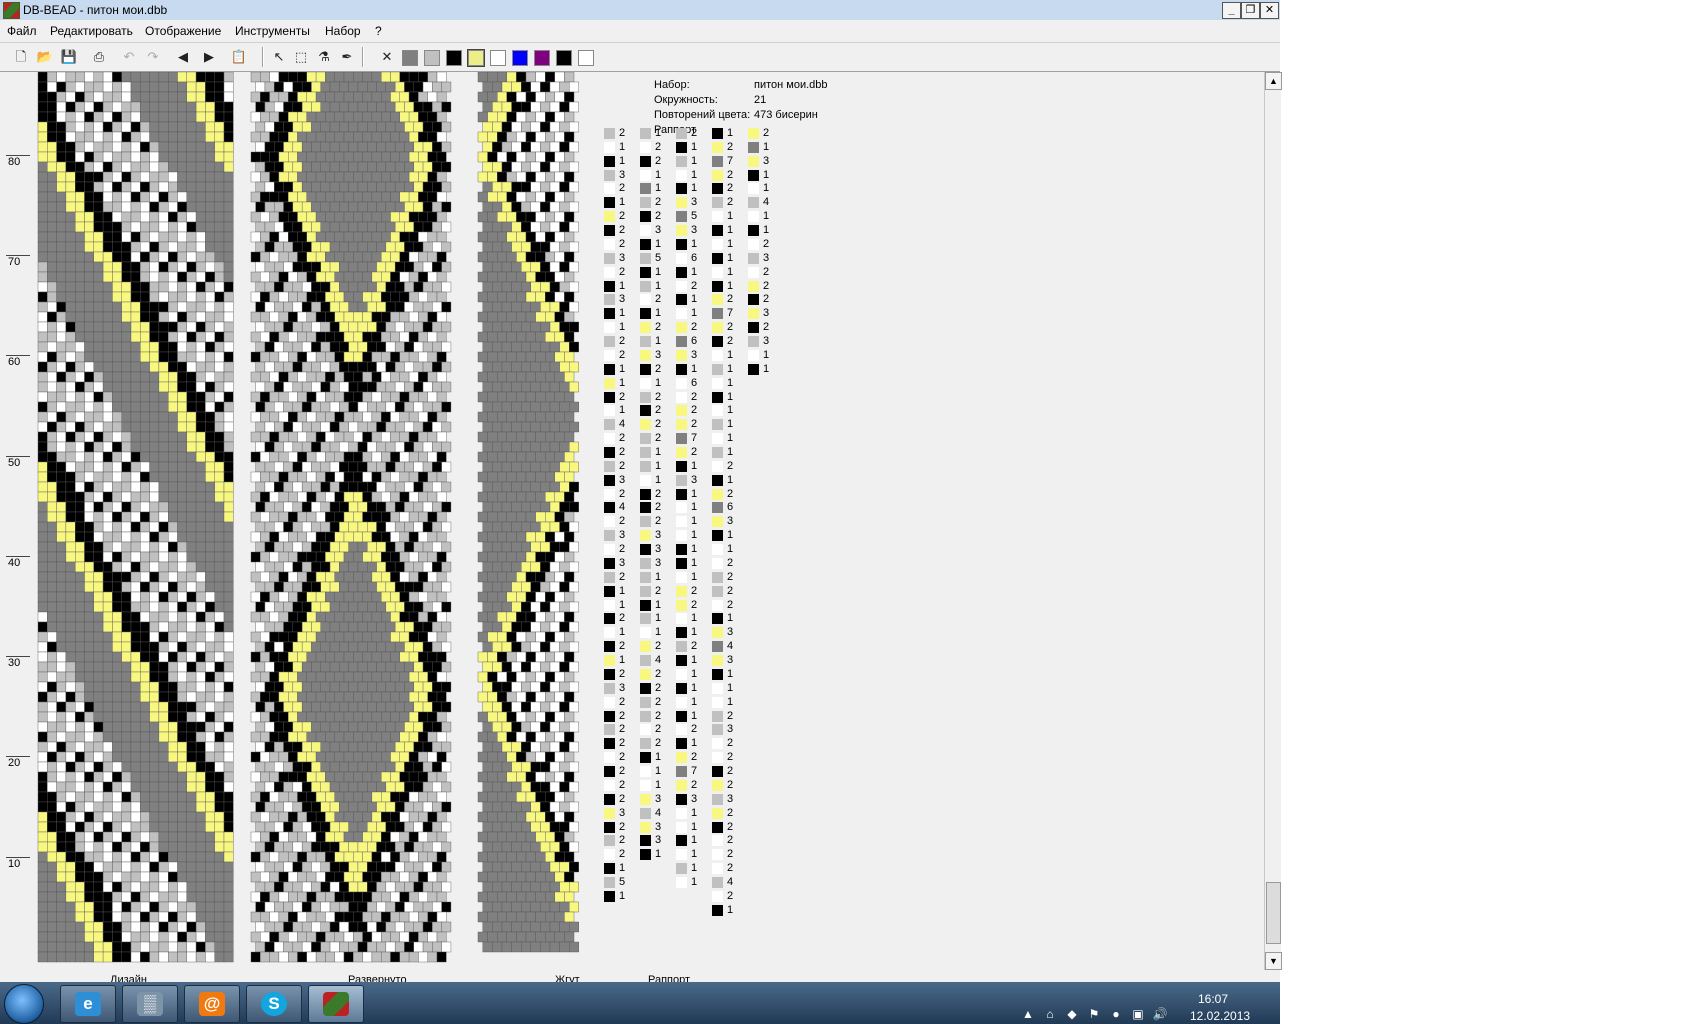 The width and height of the screenshot is (1701, 1024). Describe the element at coordinates (129, 57) in the screenshot. I see `undo-icon: ↶` at that location.